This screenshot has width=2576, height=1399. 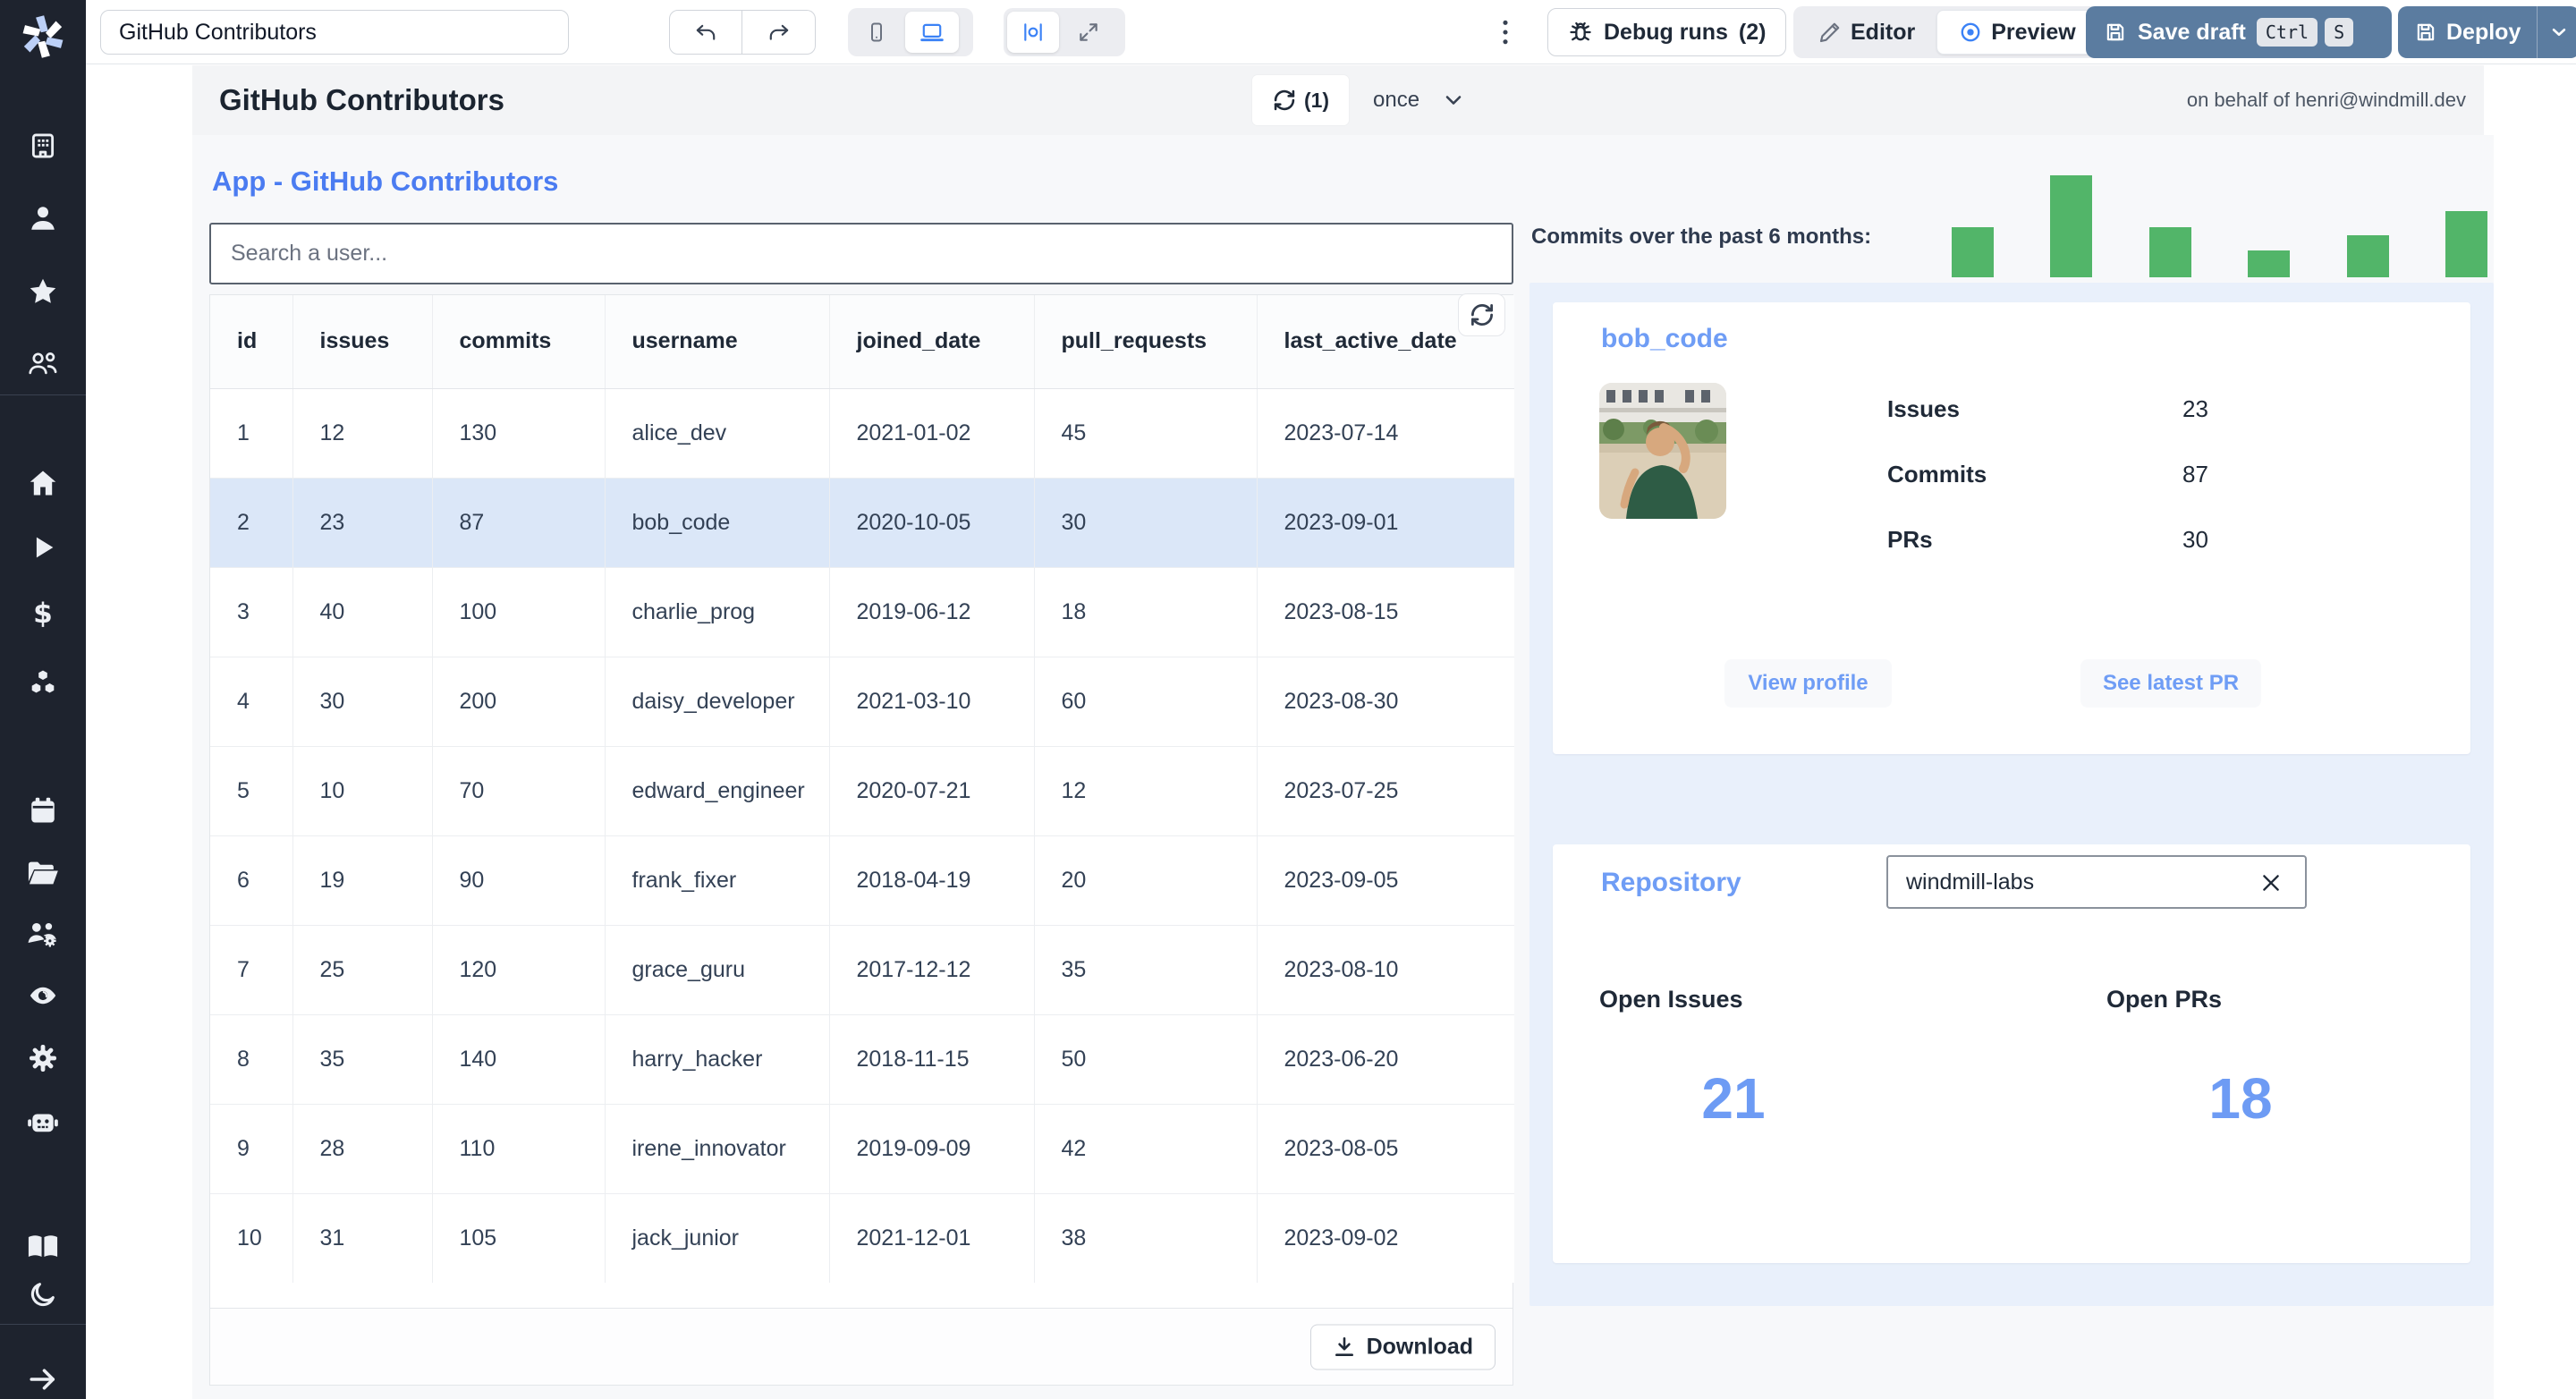 I want to click on preview-eye-icon, so click(x=1970, y=32).